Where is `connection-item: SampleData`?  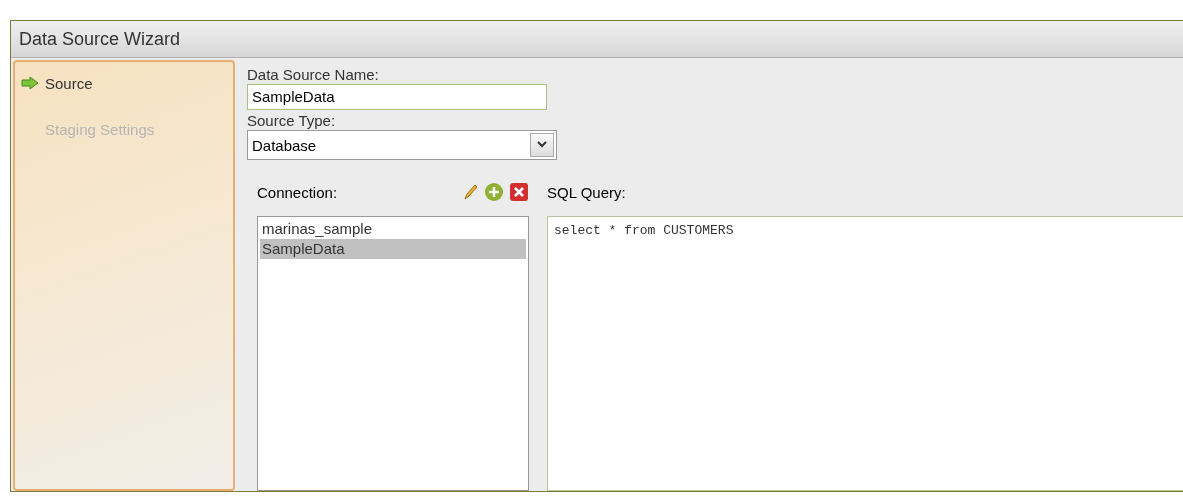 connection-item: SampleData is located at coordinates (393, 249).